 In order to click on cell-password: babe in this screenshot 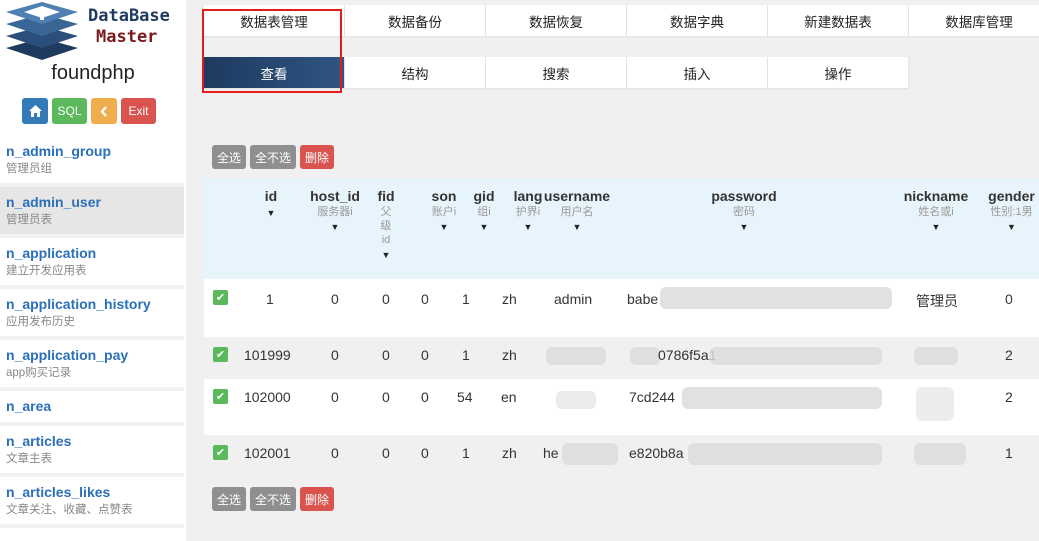, I will do `click(643, 299)`.